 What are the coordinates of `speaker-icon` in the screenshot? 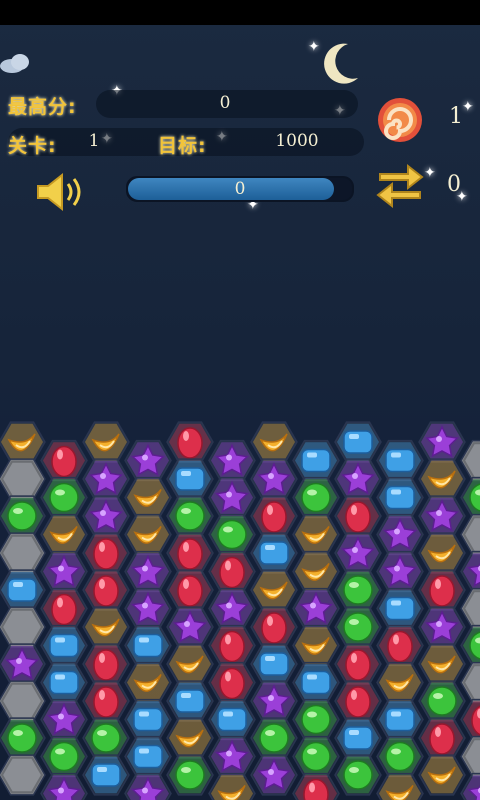 It's located at (62, 192).